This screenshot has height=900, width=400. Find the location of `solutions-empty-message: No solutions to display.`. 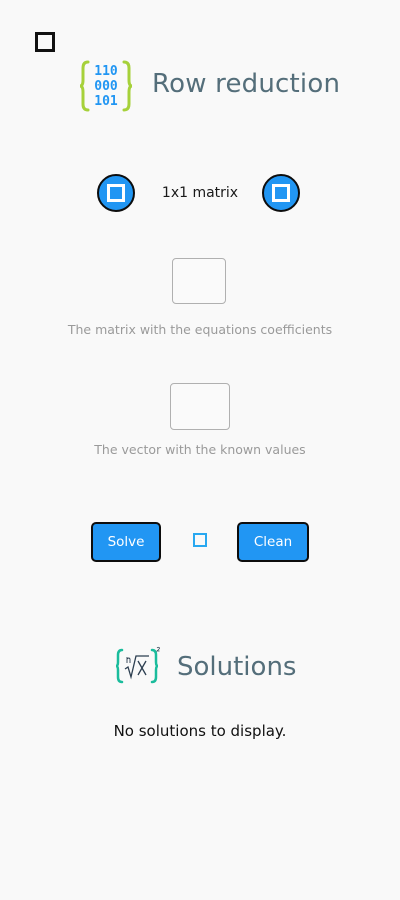

solutions-empty-message: No solutions to display. is located at coordinates (200, 731).